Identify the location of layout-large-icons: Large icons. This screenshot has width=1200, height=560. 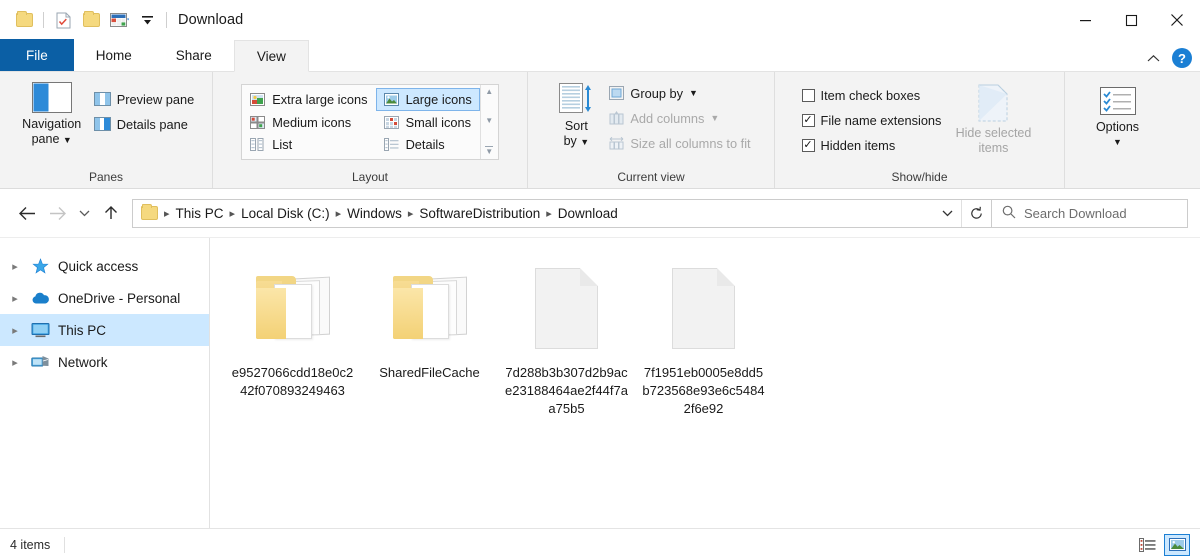
(427, 99).